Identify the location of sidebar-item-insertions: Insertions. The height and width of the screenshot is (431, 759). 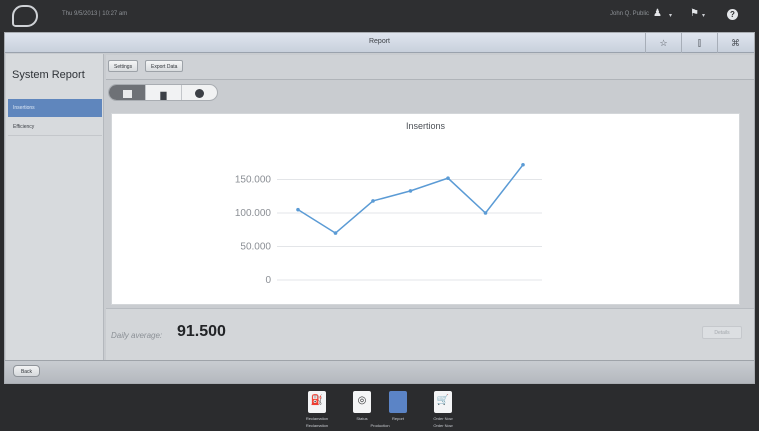
(55, 108).